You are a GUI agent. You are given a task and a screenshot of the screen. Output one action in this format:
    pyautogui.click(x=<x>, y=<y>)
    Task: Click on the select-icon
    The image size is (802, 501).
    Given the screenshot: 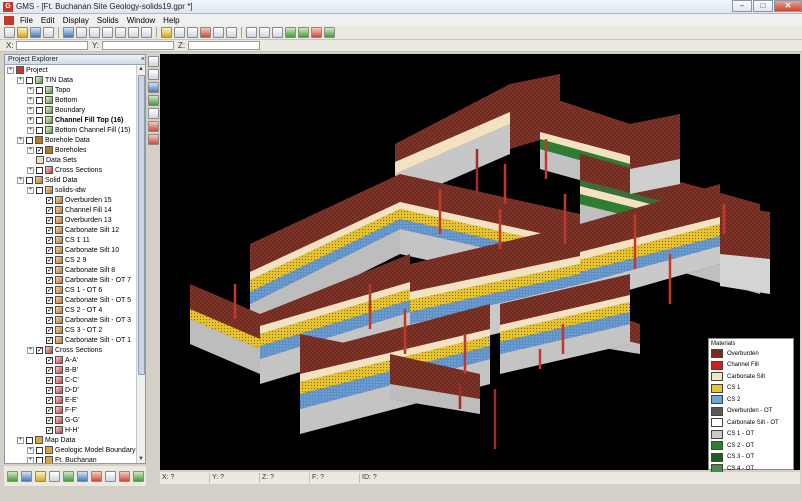 What is the action you would take?
    pyautogui.click(x=264, y=32)
    